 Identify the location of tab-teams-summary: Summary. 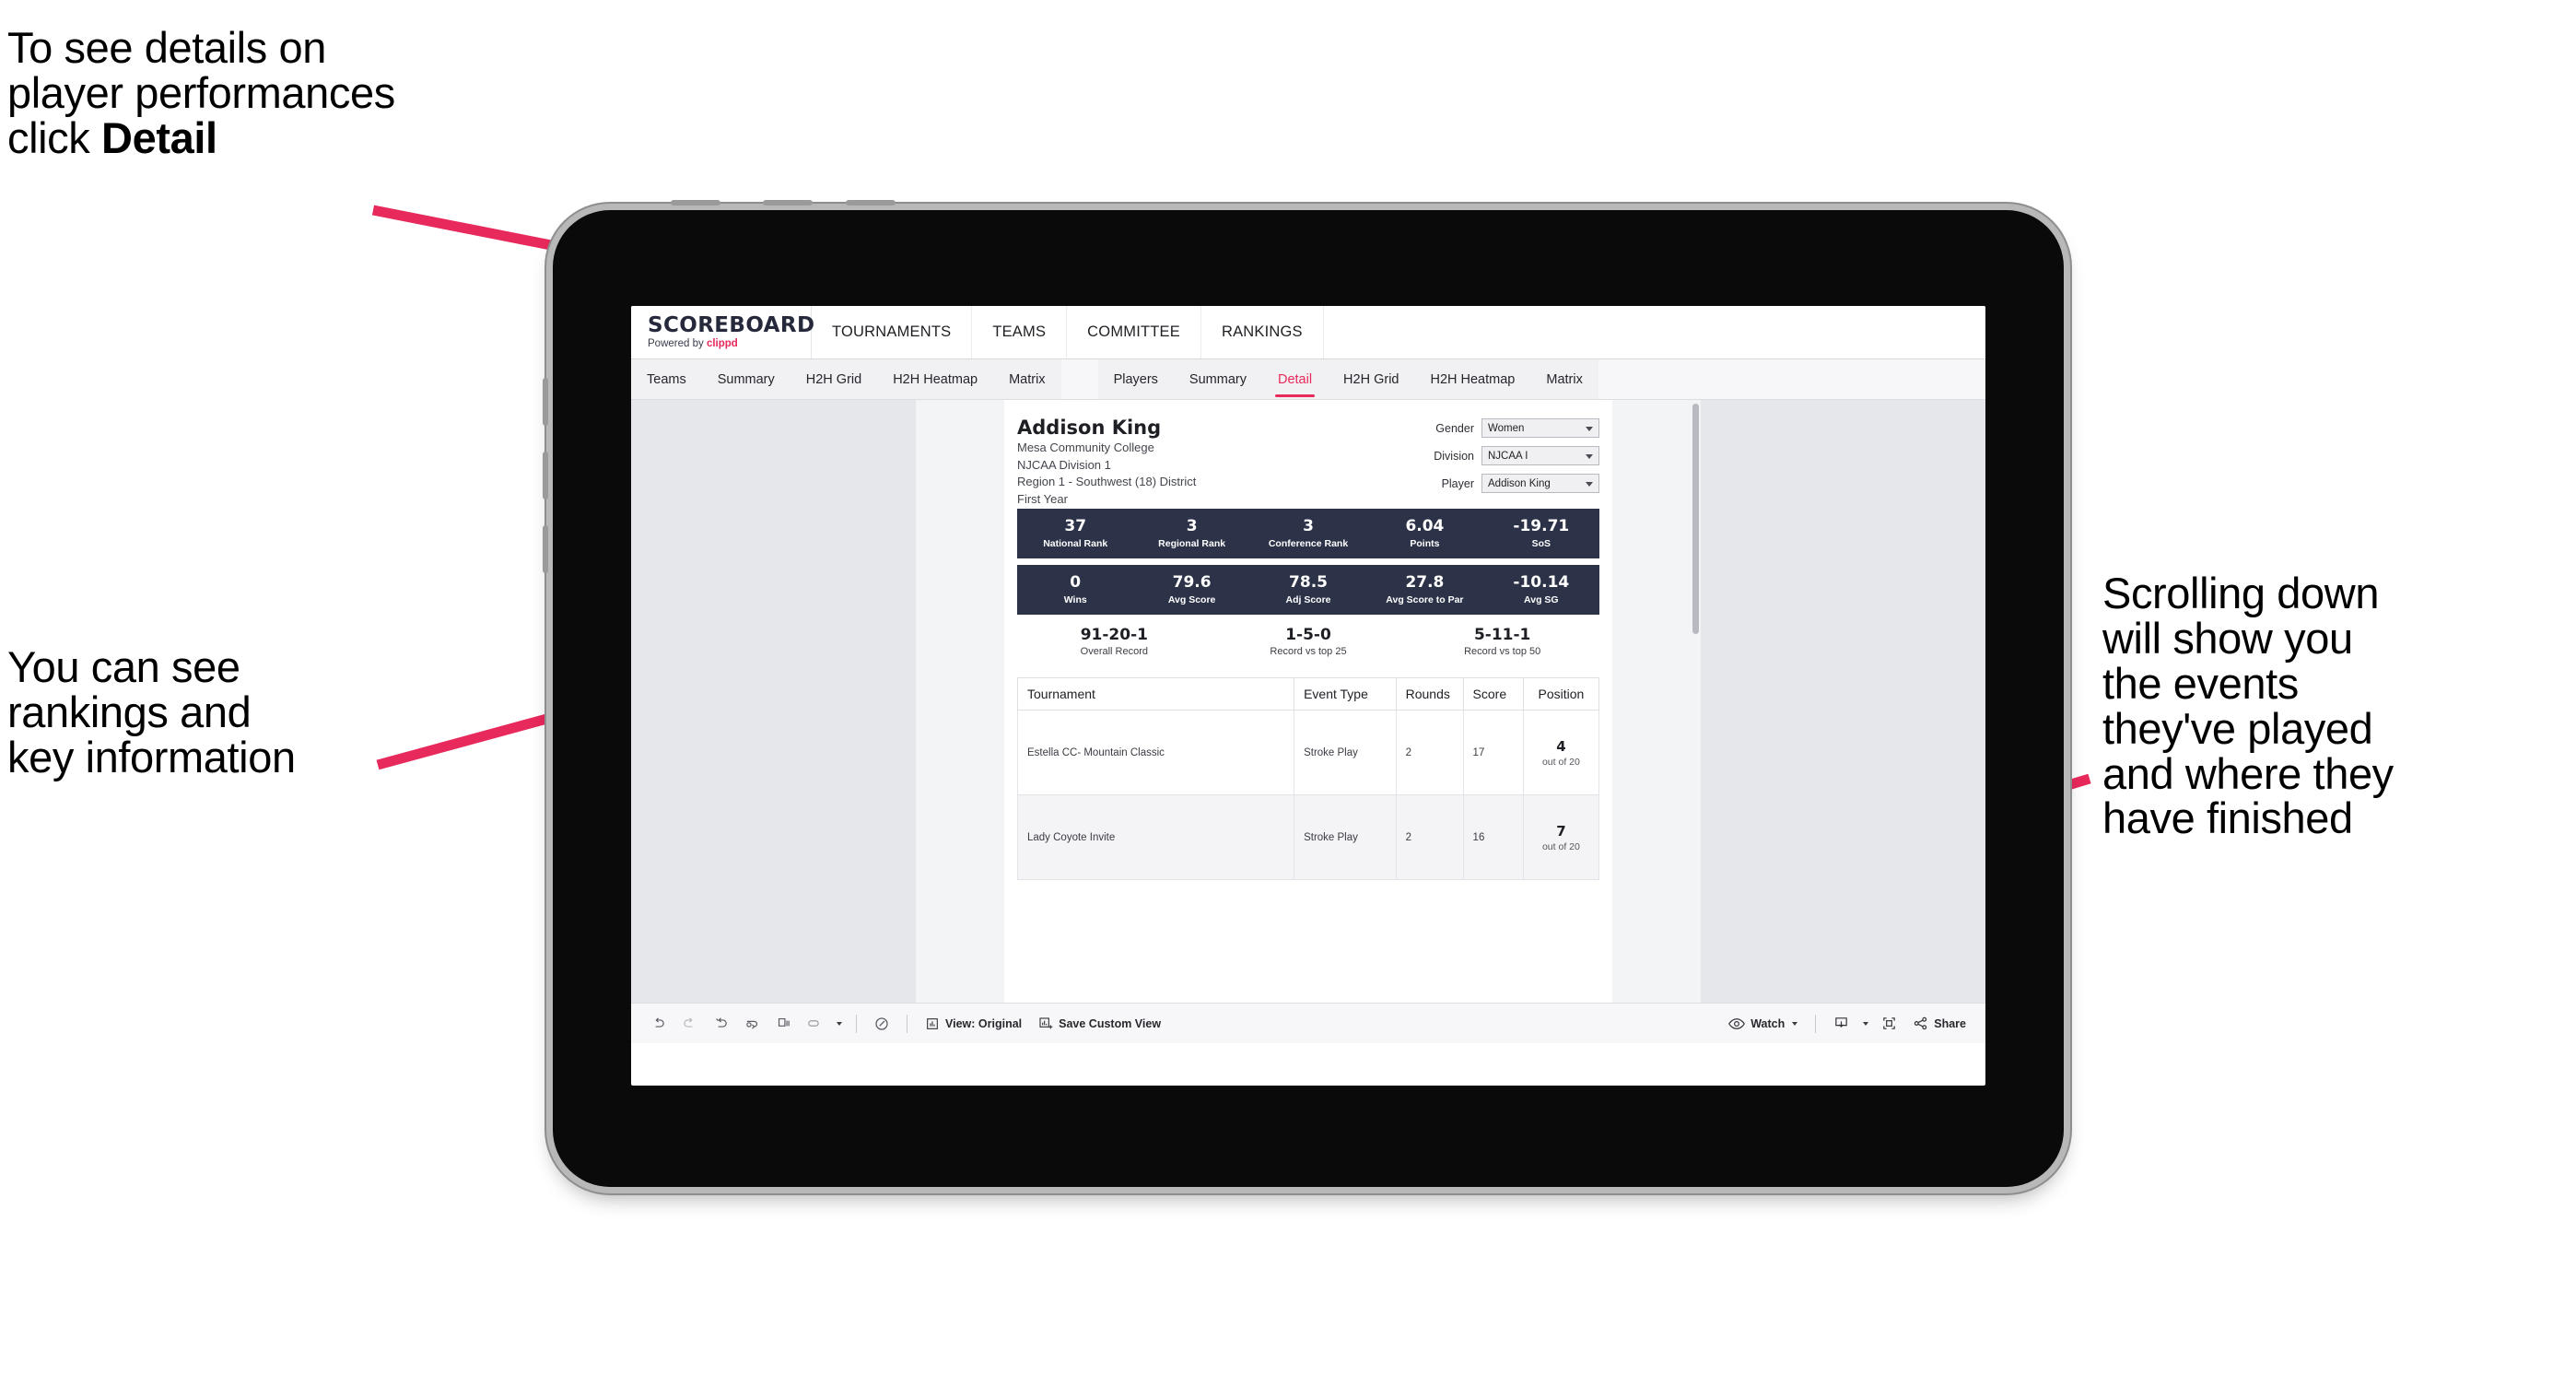
(746, 379).